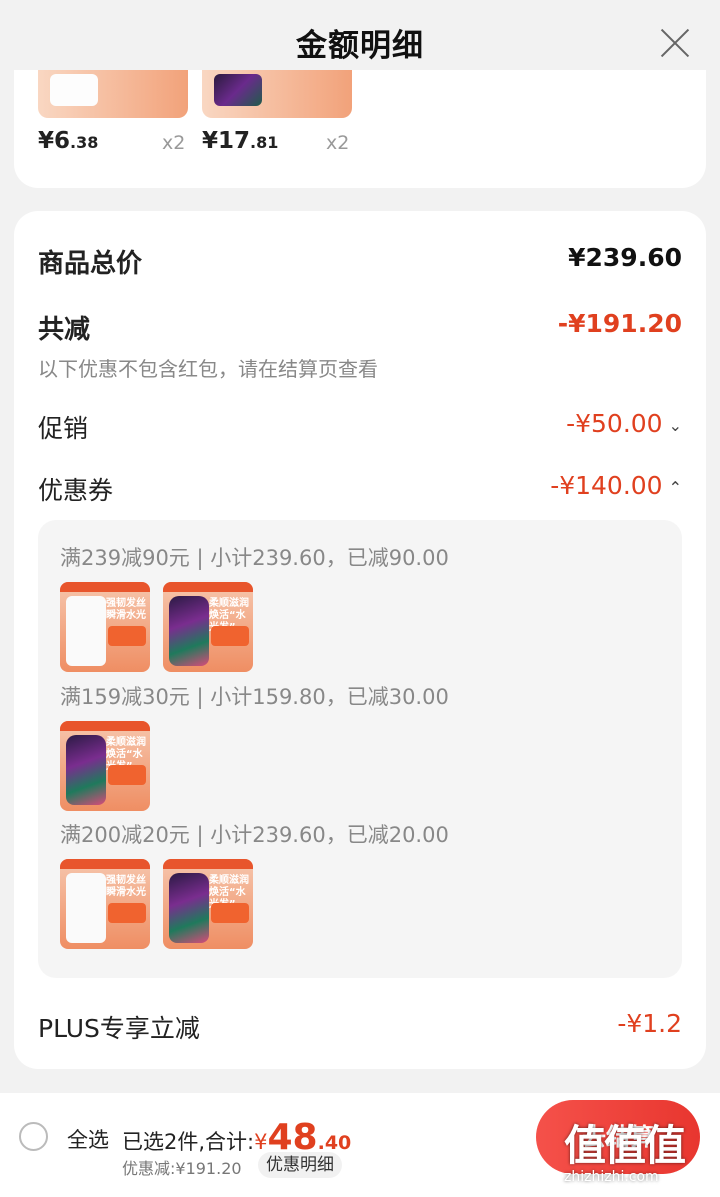 The image size is (720, 1197). Describe the element at coordinates (119, 1028) in the screenshot. I see `plus-discount-label: PLUS专享立减` at that location.